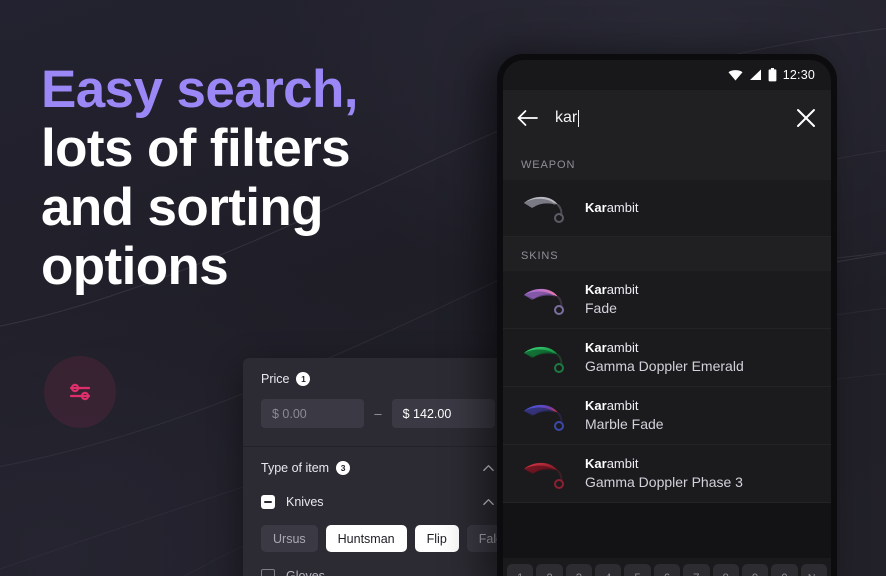 Image resolution: width=886 pixels, height=576 pixels. Describe the element at coordinates (549, 570) in the screenshot. I see `key-2: 2` at that location.